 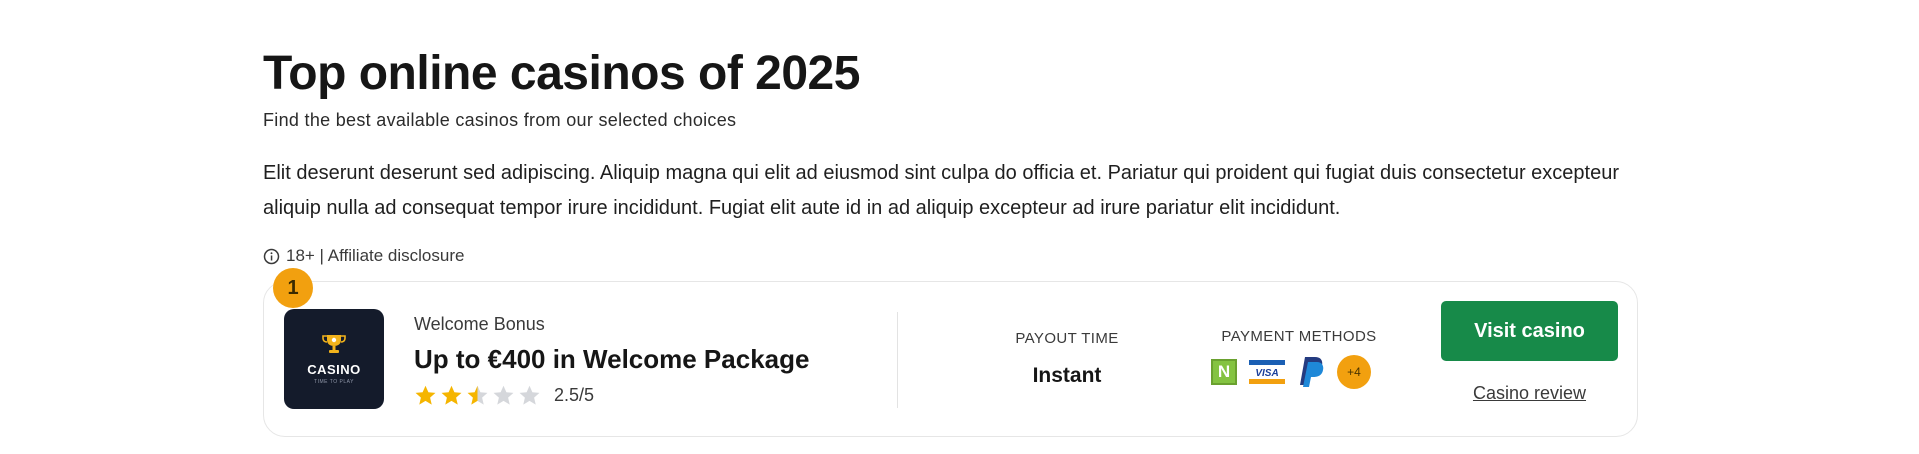 What do you see at coordinates (375, 255) in the screenshot?
I see `affiliate-disclosure-text: 18+ | Affiliate disclosure` at bounding box center [375, 255].